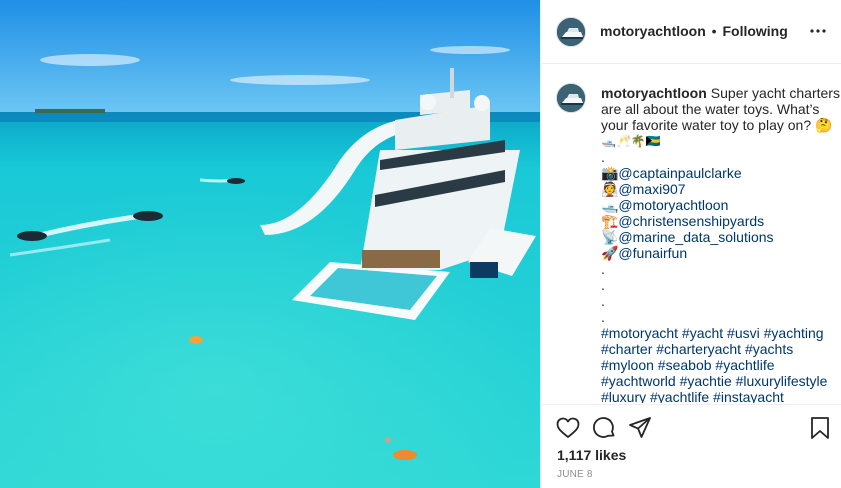  I want to click on header-username: motoryachtloon, so click(653, 31).